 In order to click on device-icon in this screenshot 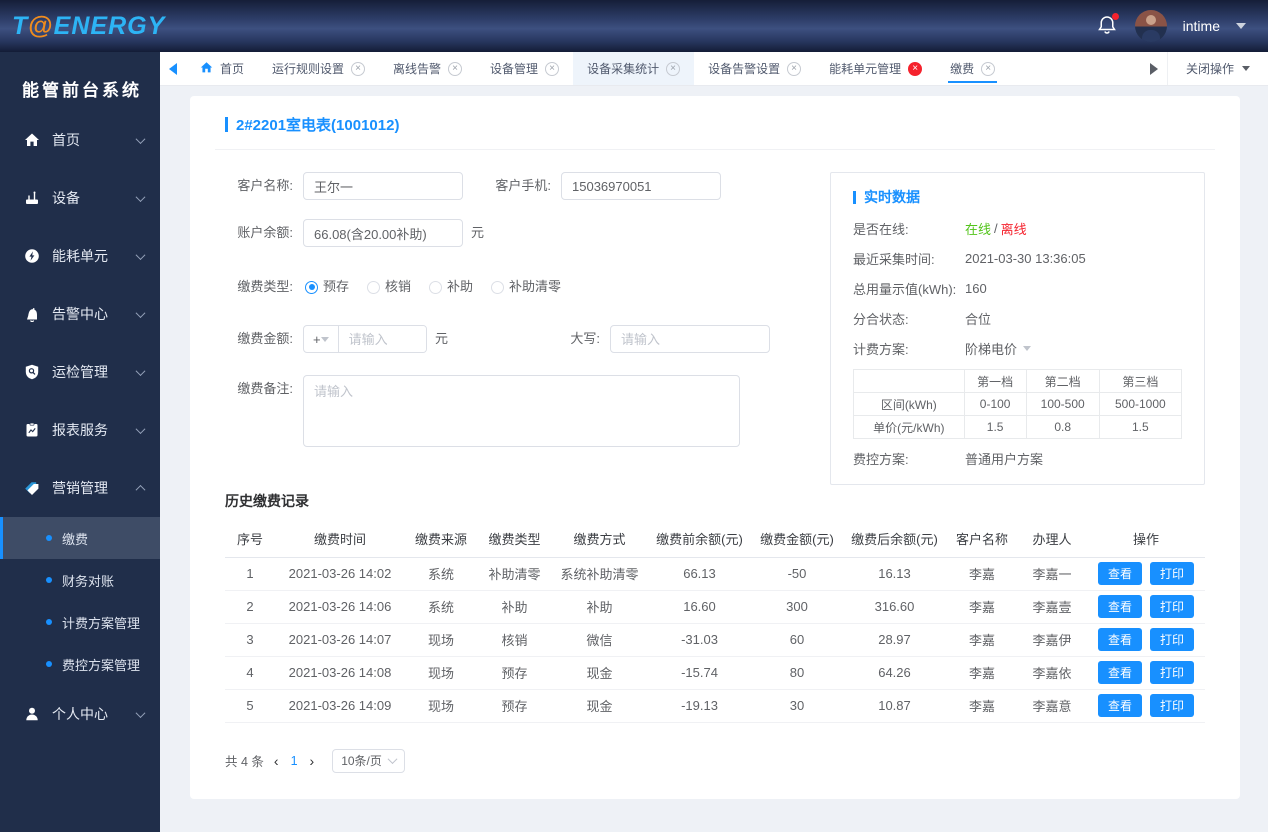, I will do `click(32, 198)`.